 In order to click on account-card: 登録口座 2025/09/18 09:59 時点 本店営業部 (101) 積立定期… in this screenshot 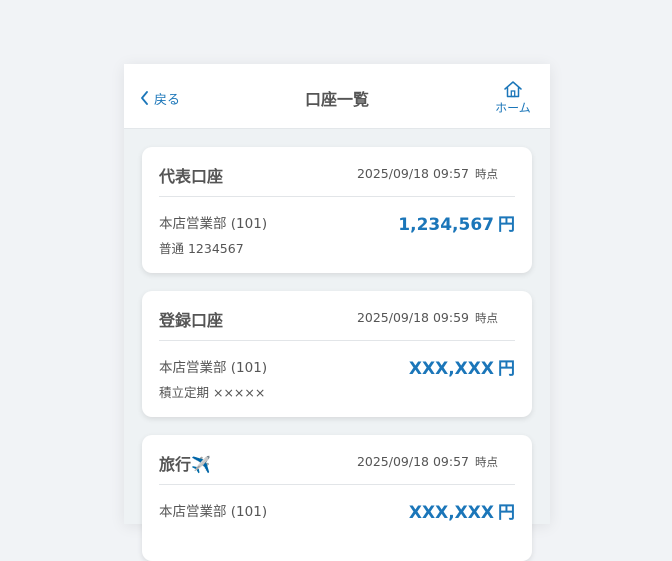, I will do `click(337, 354)`.